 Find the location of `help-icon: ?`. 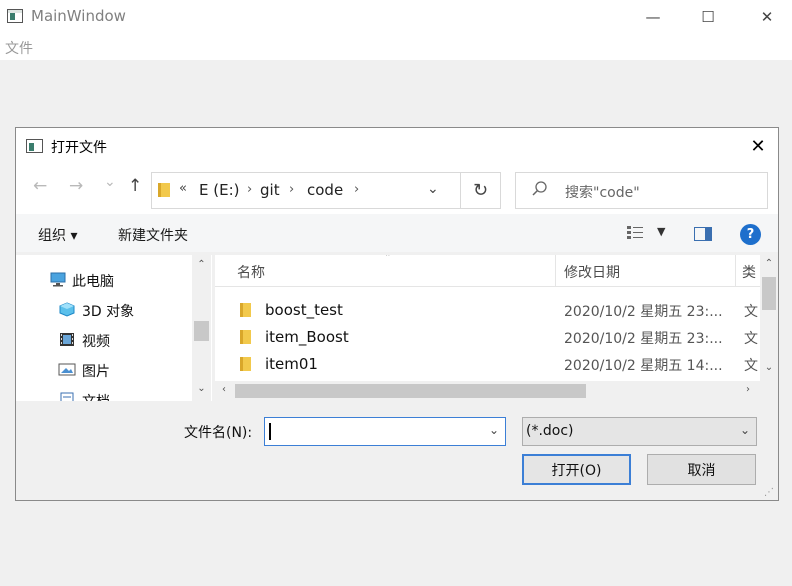

help-icon: ? is located at coordinates (750, 234).